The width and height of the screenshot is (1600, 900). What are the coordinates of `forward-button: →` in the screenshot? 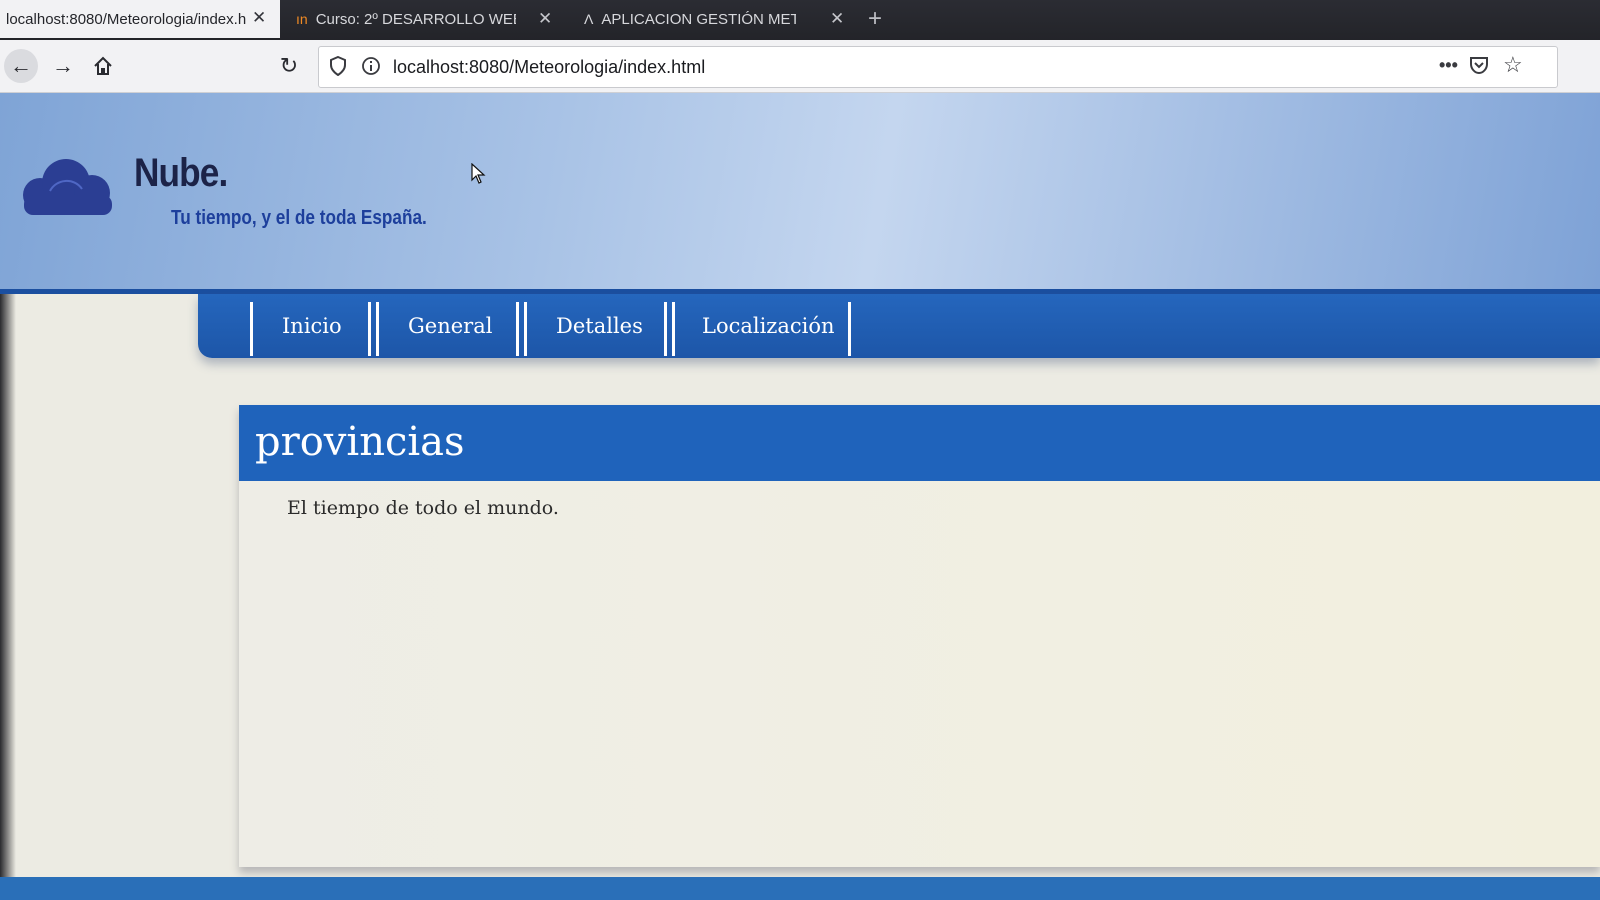 It's located at (63, 66).